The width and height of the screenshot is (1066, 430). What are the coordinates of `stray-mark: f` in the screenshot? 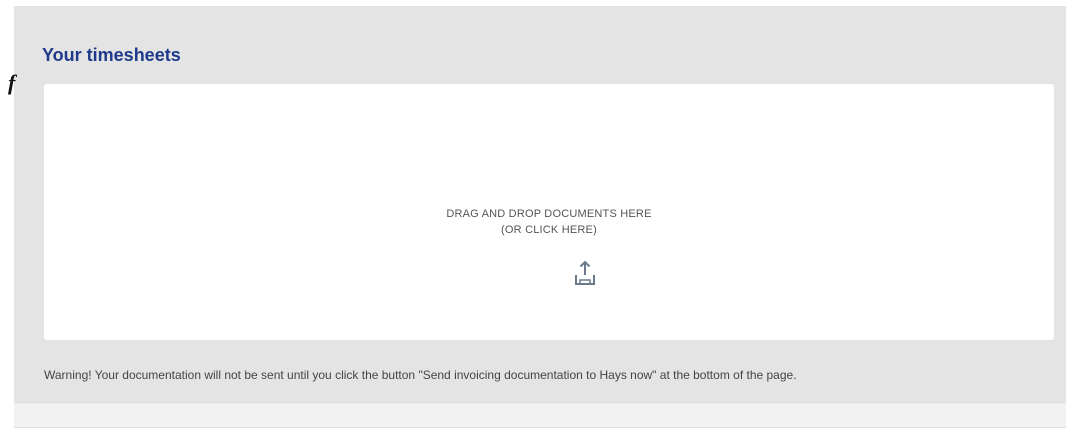 It's located at (12, 82).